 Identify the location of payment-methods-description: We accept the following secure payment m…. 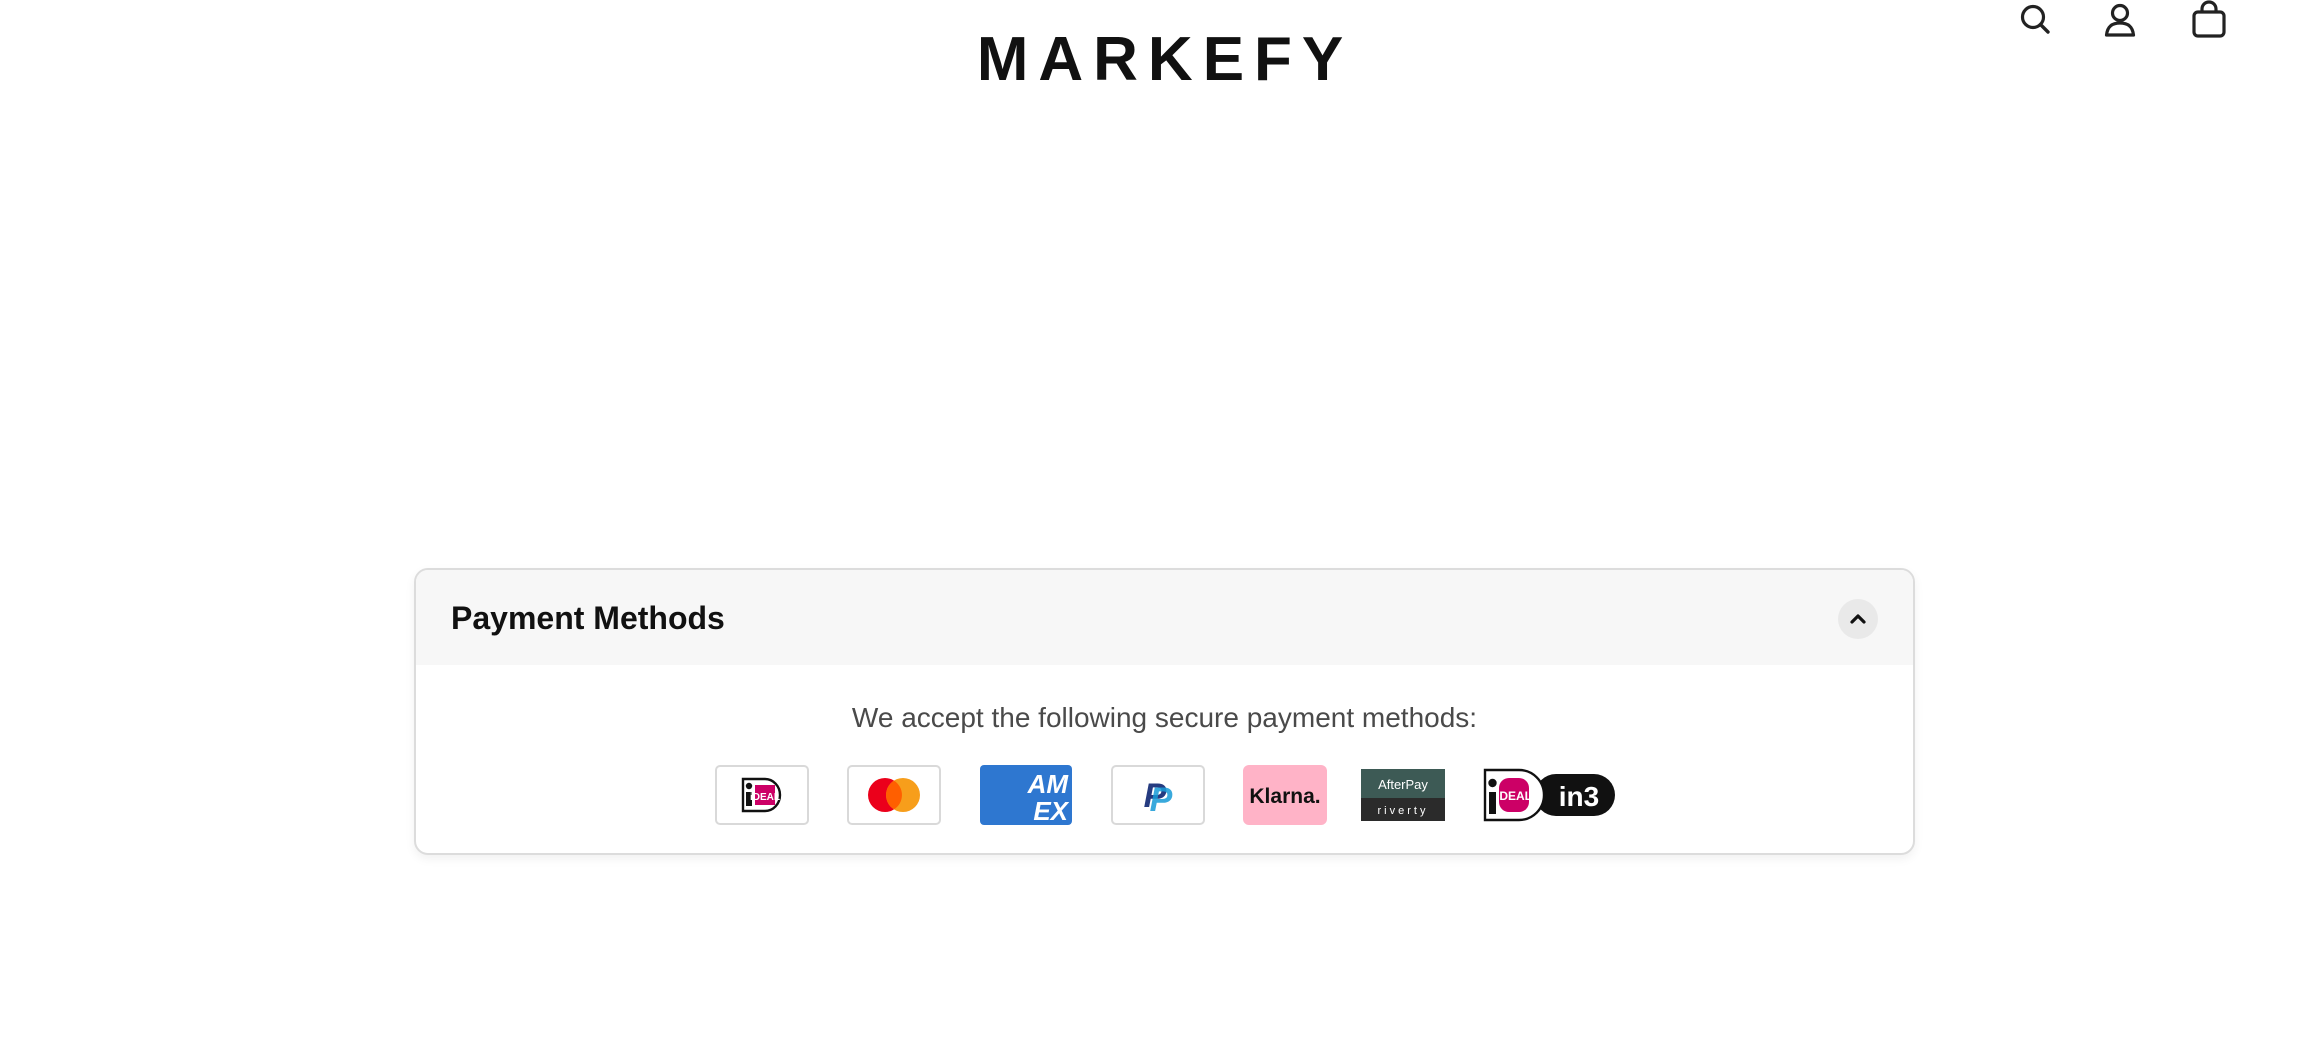
(1164, 717).